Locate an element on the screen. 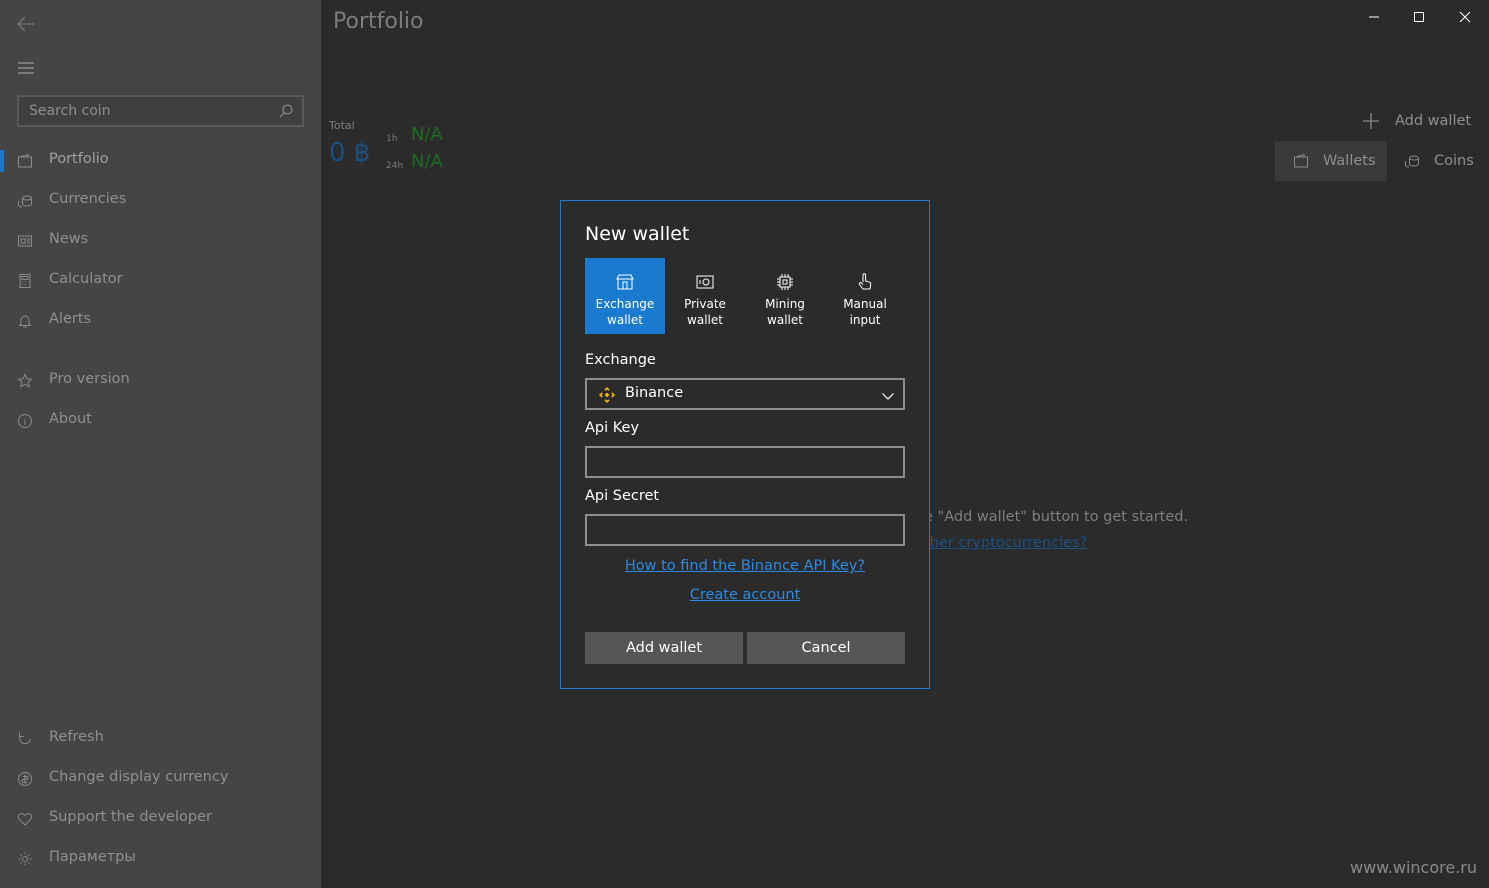 The image size is (1489, 888). chevron-down-icon is located at coordinates (888, 395).